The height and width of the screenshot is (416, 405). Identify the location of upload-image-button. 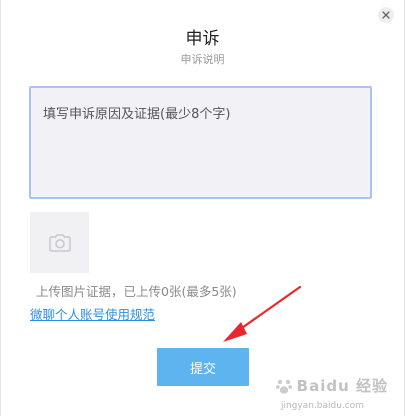
(59, 242).